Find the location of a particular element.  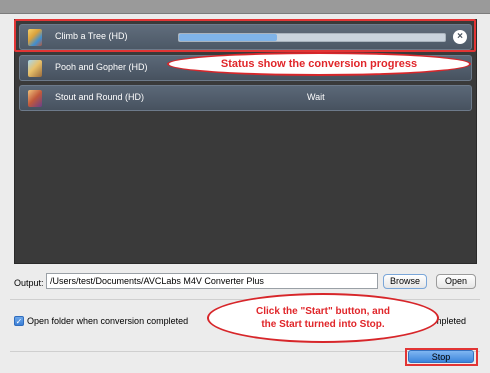

task-status: Wait is located at coordinates (316, 97).